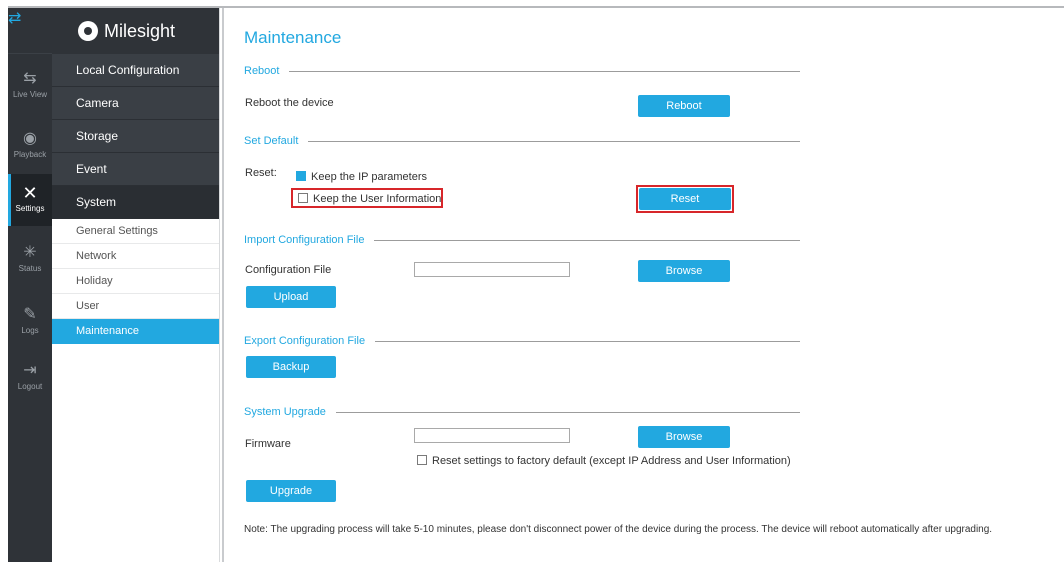 The width and height of the screenshot is (1064, 562). I want to click on menu-item-event: Event, so click(135, 169).